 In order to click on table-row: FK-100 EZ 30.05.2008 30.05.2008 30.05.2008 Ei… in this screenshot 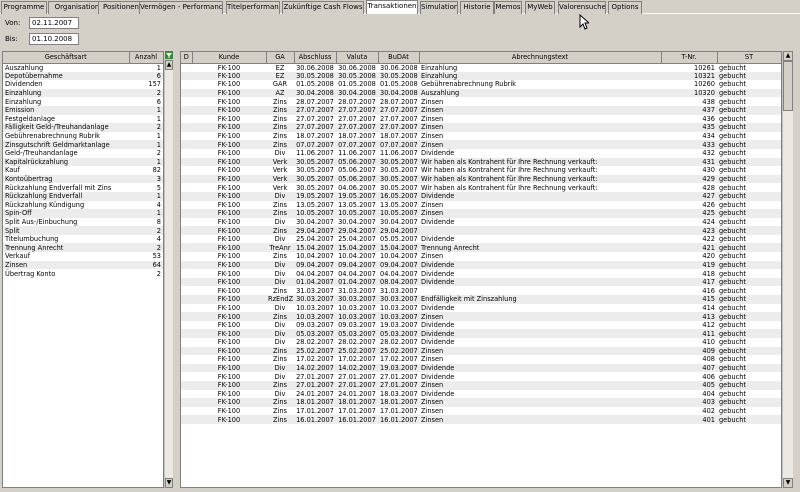, I will do `click(481, 76)`.